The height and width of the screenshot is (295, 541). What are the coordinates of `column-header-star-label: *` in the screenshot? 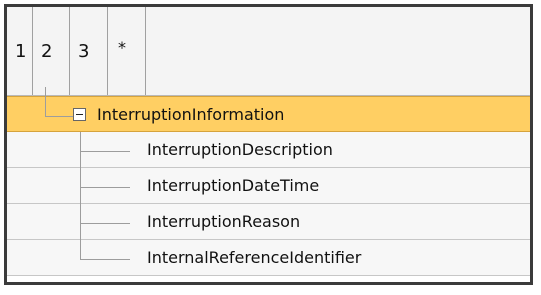 It's located at (122, 47).